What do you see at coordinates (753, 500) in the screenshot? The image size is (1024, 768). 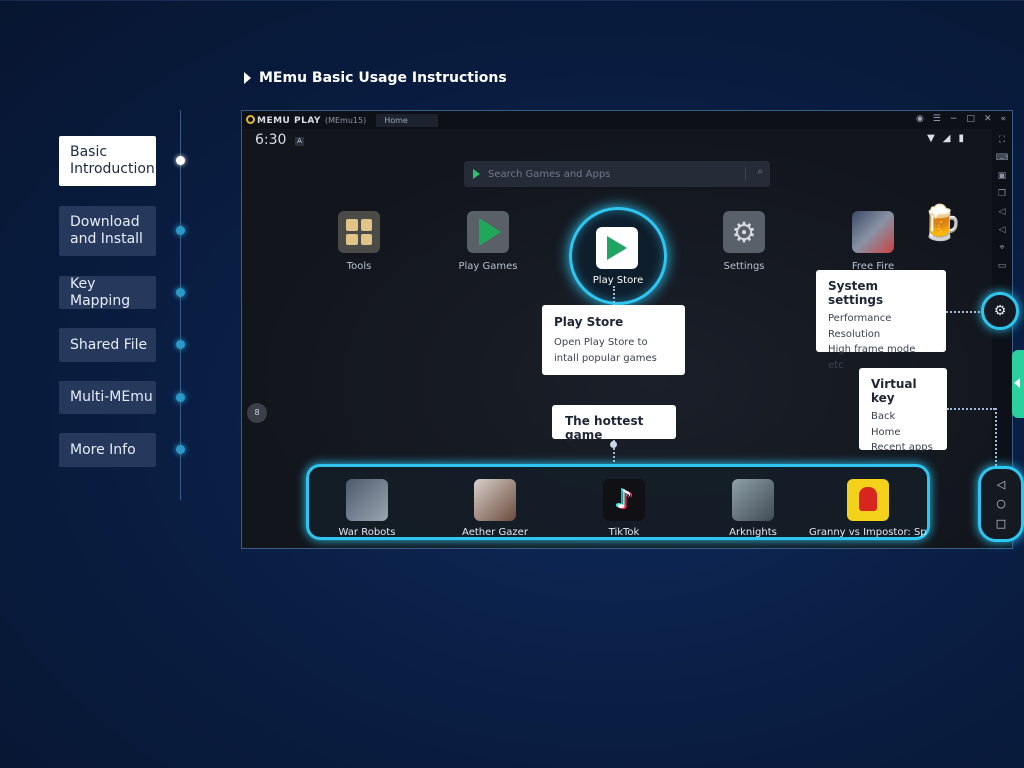 I see `arknights-icon` at bounding box center [753, 500].